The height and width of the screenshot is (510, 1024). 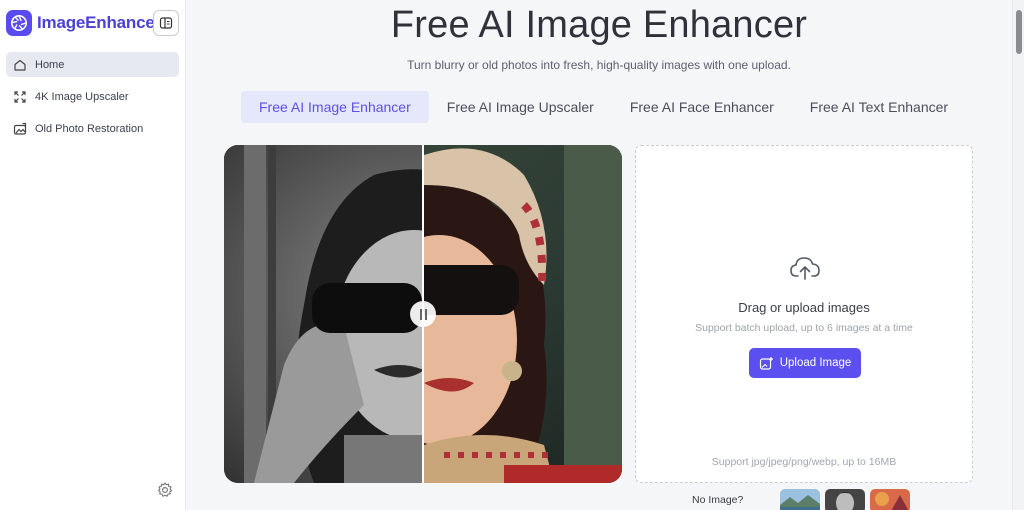 I want to click on image-add-icon, so click(x=766, y=363).